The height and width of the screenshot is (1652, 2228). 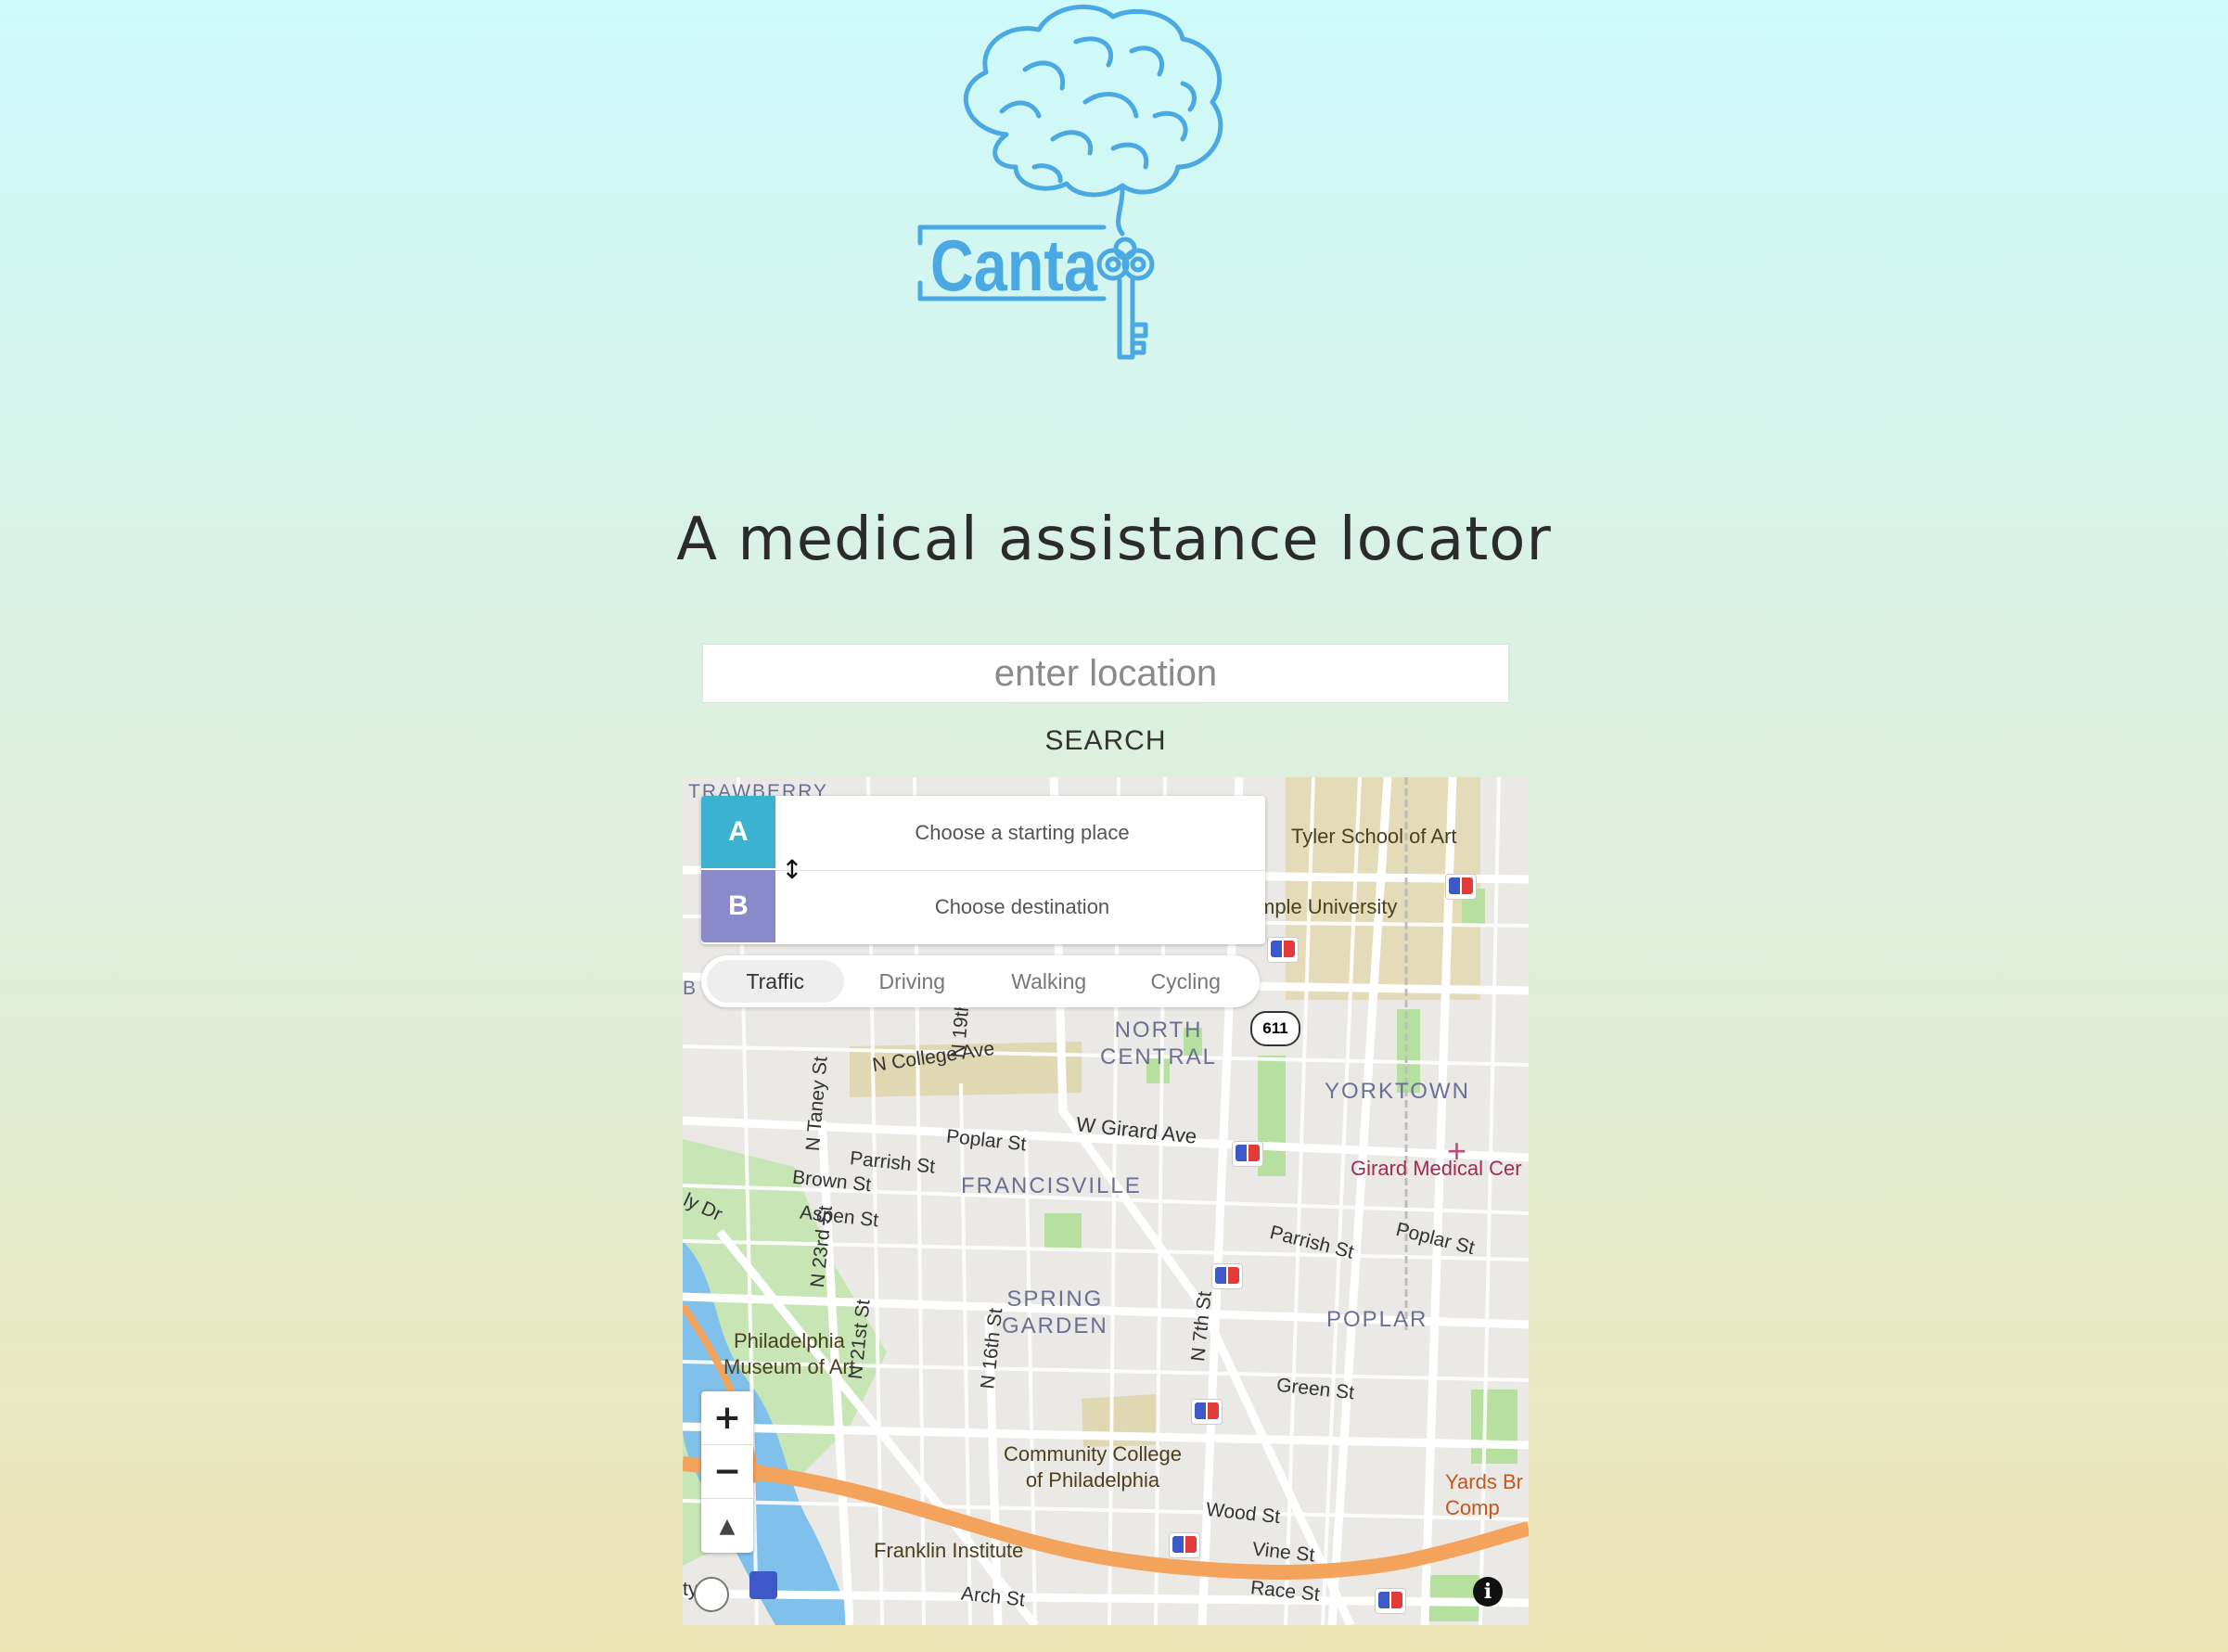 What do you see at coordinates (690, 988) in the screenshot?
I see `district-edge-label: B` at bounding box center [690, 988].